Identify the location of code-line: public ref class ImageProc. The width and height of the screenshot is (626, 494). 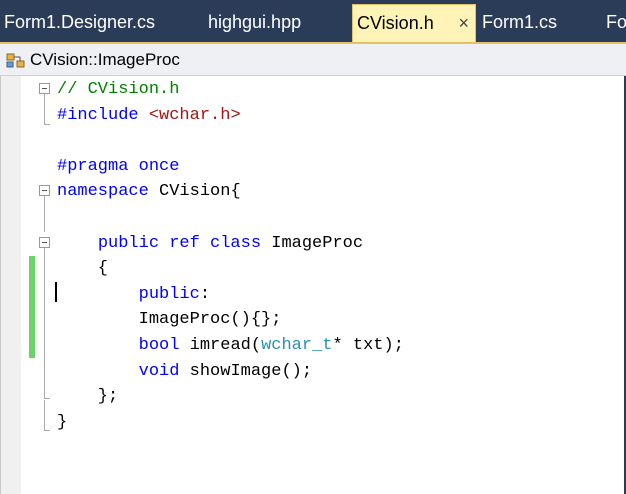
(210, 244).